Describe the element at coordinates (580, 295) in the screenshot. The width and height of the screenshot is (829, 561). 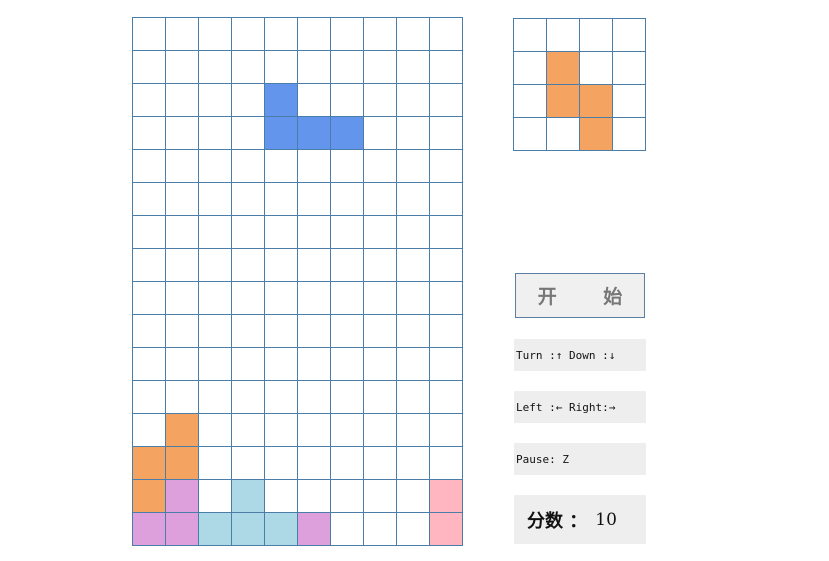
I see `start-button: 开 始` at that location.